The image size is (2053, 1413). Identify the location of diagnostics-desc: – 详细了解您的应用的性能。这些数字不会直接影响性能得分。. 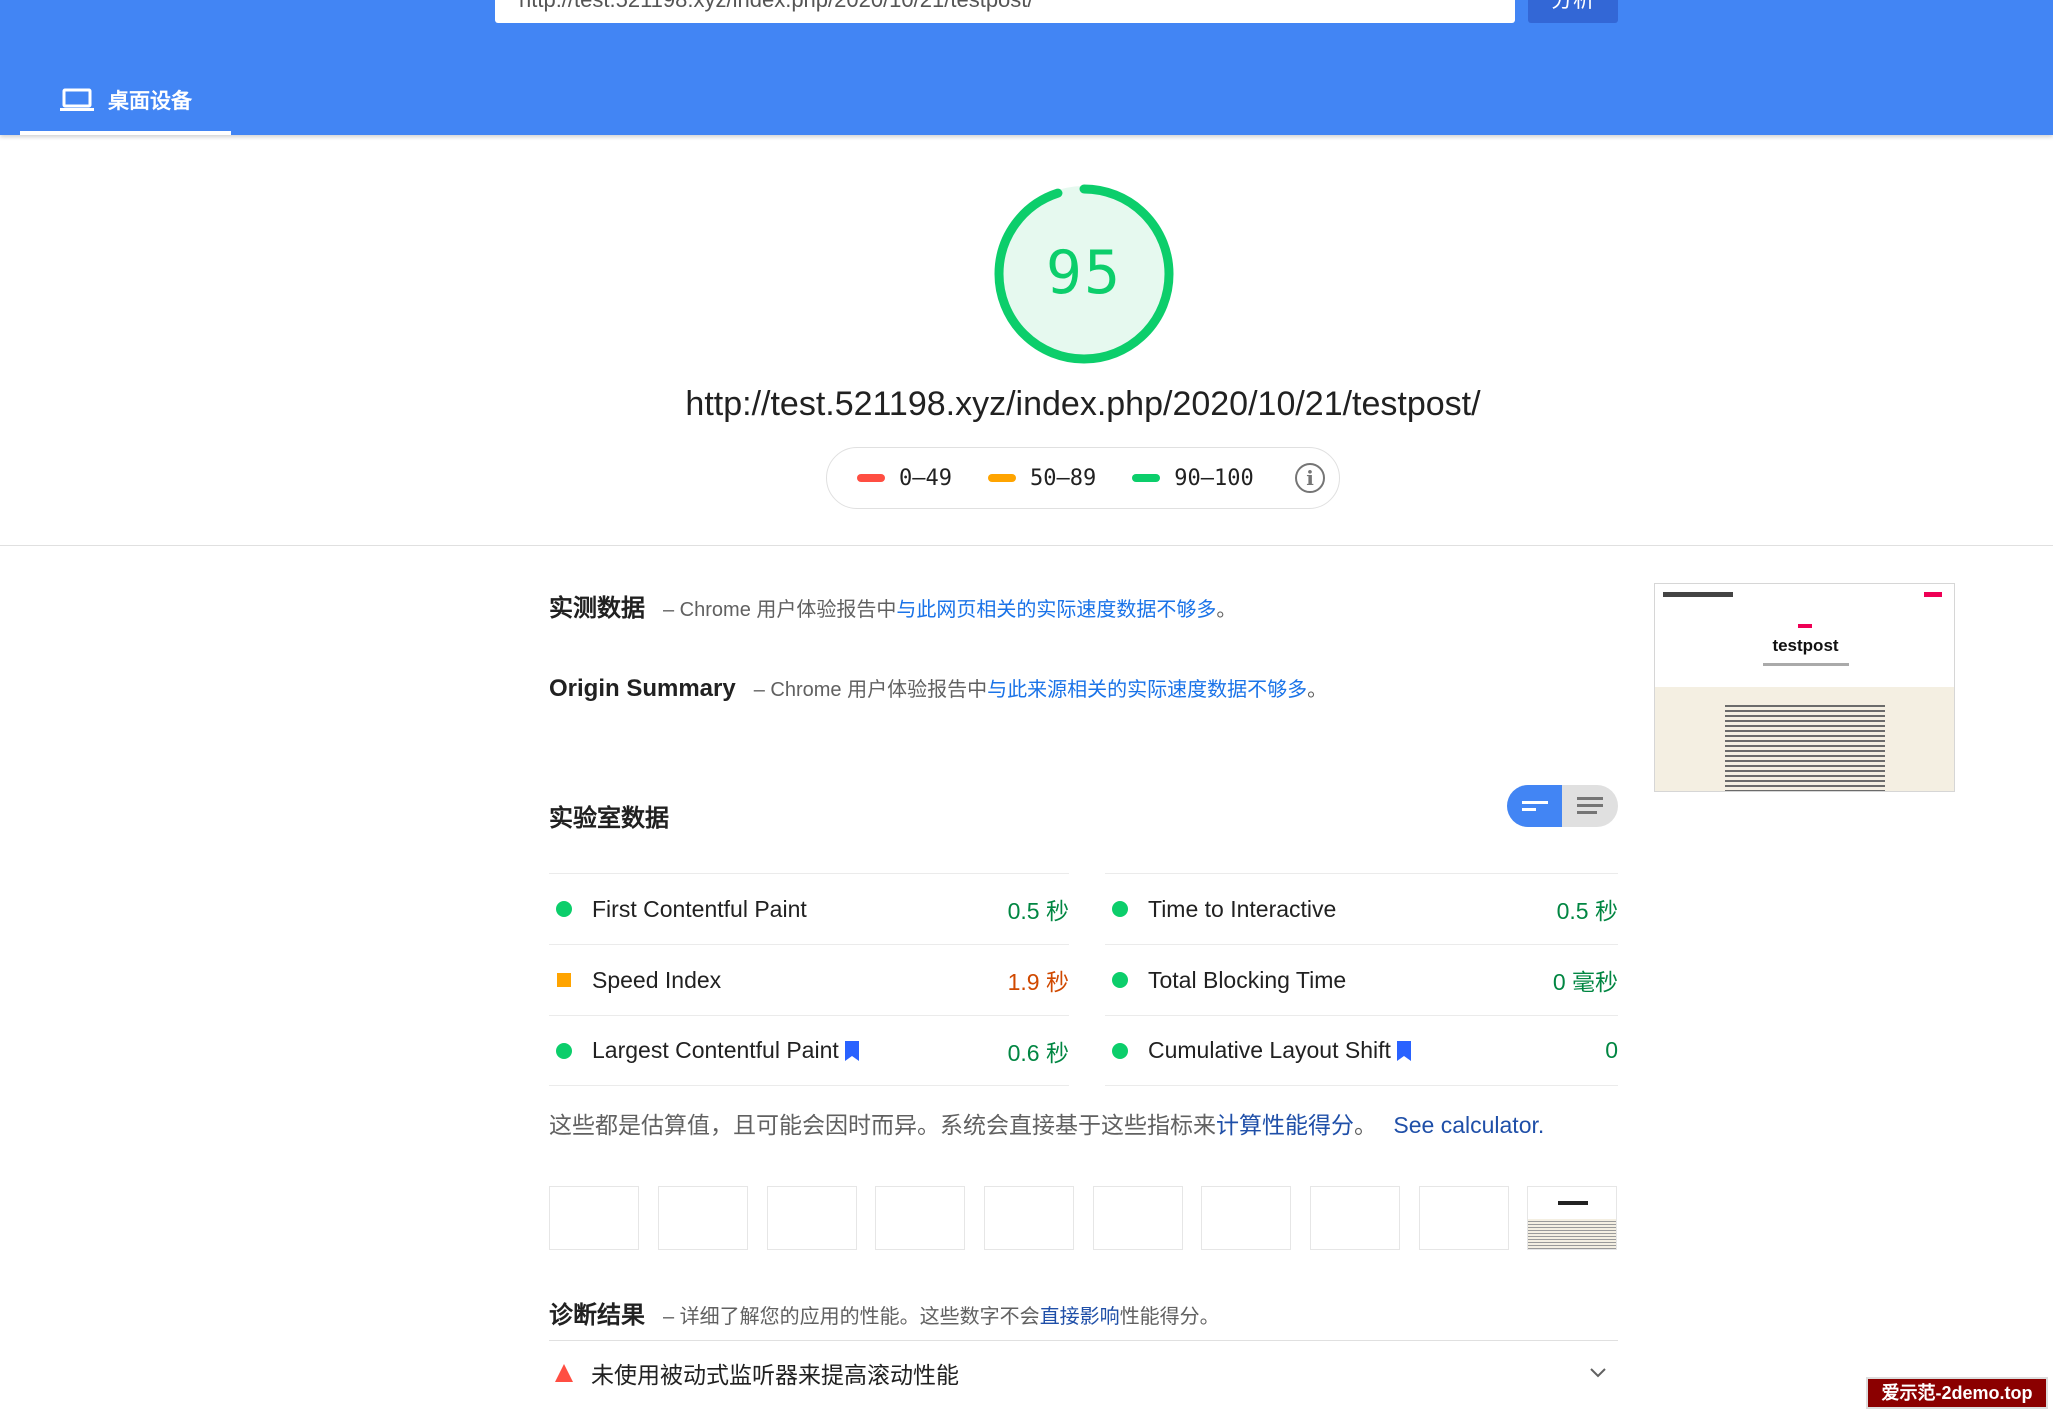
(941, 1314).